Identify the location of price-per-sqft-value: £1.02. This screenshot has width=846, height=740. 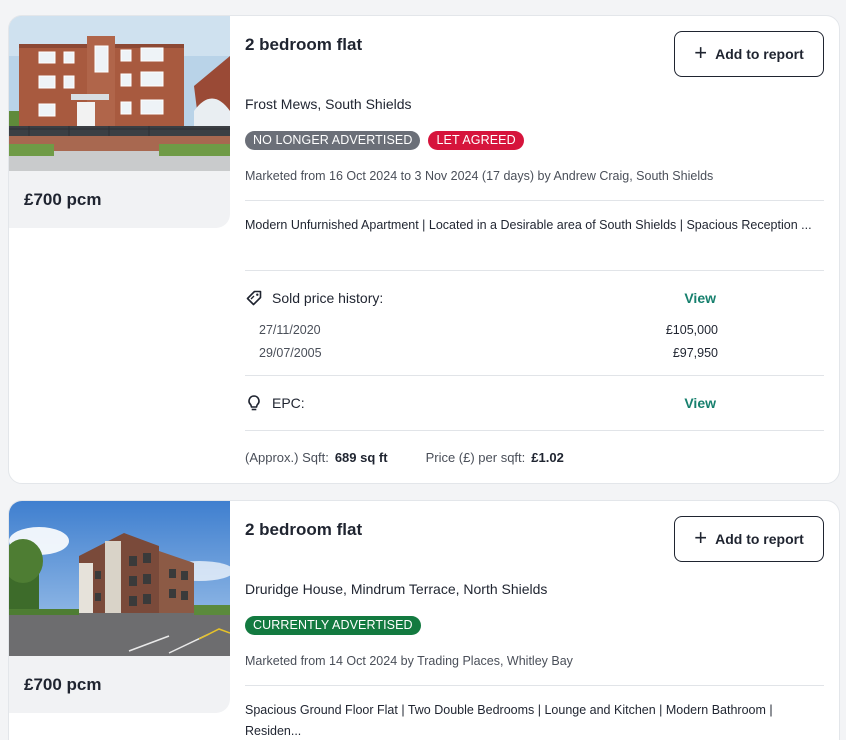
(547, 457).